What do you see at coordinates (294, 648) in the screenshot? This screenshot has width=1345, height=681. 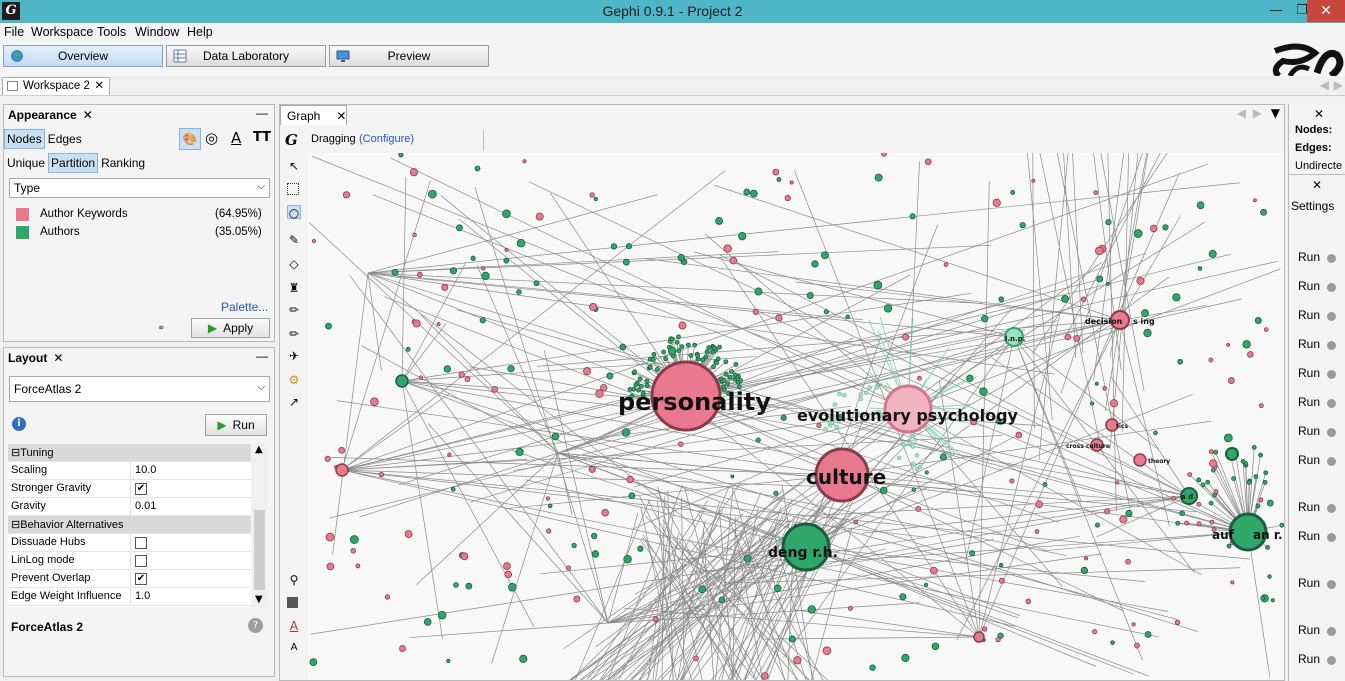 I see `label-font-icon: A` at bounding box center [294, 648].